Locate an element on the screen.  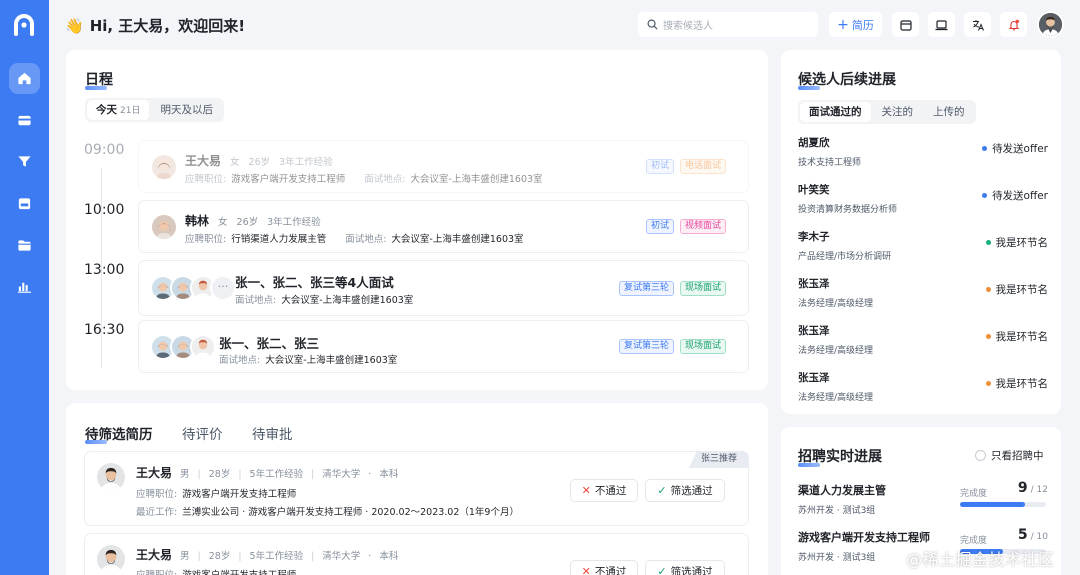
progress-done: 5 is located at coordinates (1022, 535).